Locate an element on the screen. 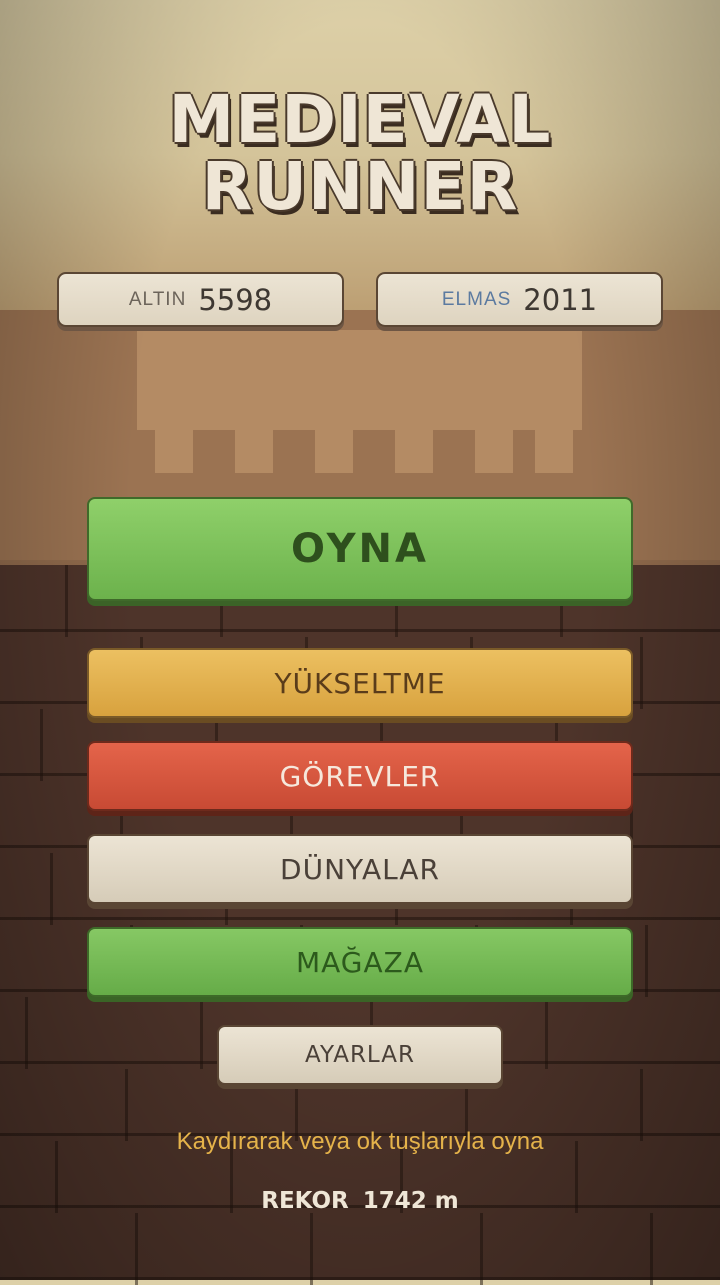  gold-label: ALTIN is located at coordinates (157, 299).